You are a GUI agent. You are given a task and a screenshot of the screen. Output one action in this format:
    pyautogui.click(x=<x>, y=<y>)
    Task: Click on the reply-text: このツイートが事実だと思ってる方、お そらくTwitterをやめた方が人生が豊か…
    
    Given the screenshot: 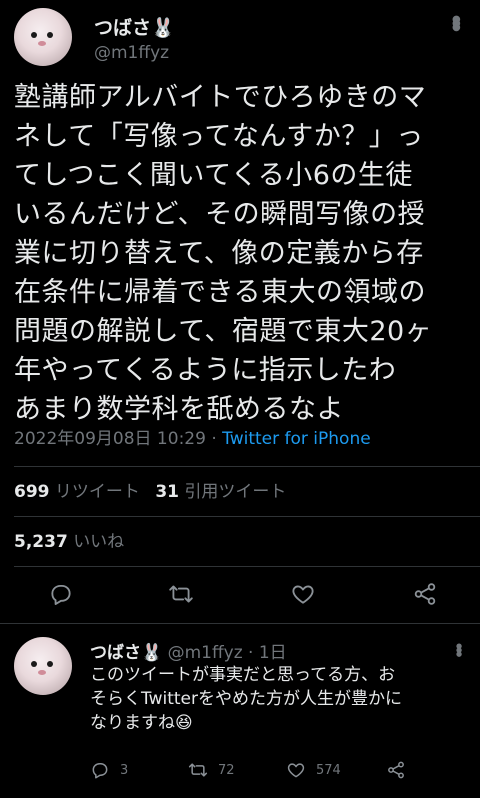 What is the action you would take?
    pyautogui.click(x=283, y=699)
    